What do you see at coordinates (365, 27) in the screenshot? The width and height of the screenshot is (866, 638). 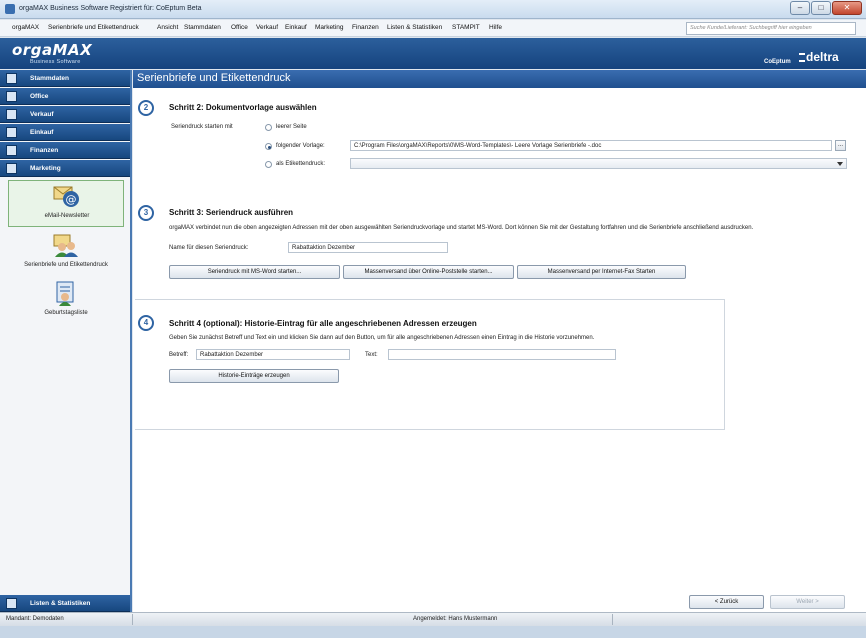 I see `menu-finanzen: Finanzen` at bounding box center [365, 27].